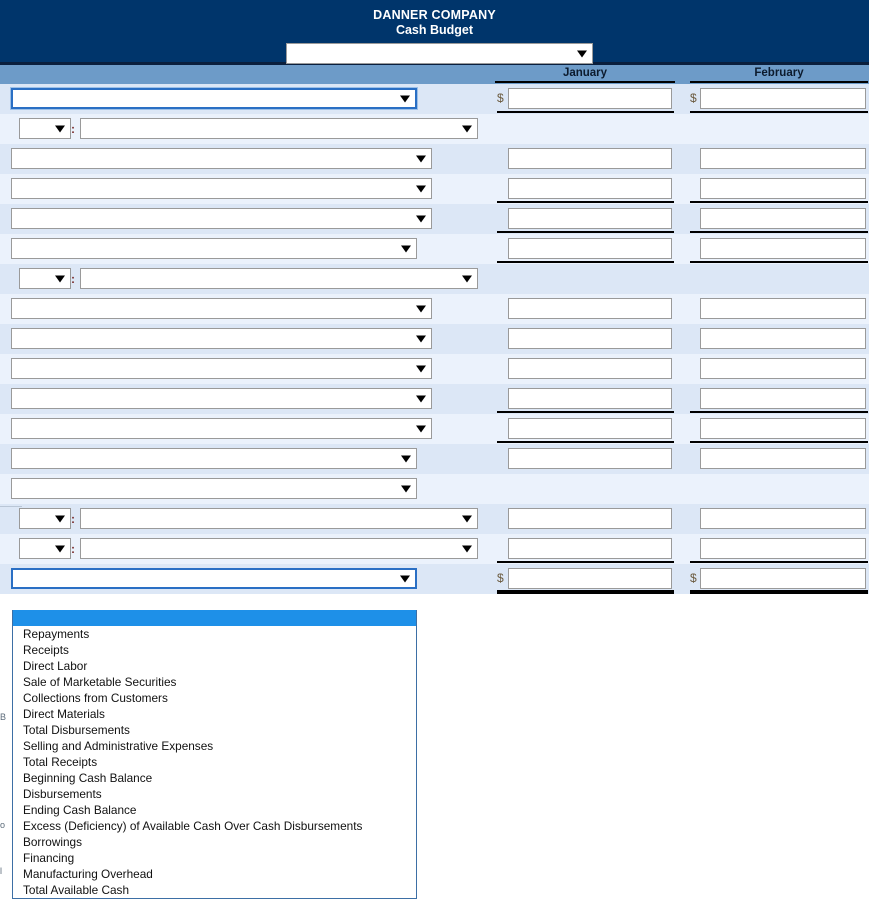 The image size is (869, 906). Describe the element at coordinates (693, 578) in the screenshot. I see `currency-symbol: $` at that location.